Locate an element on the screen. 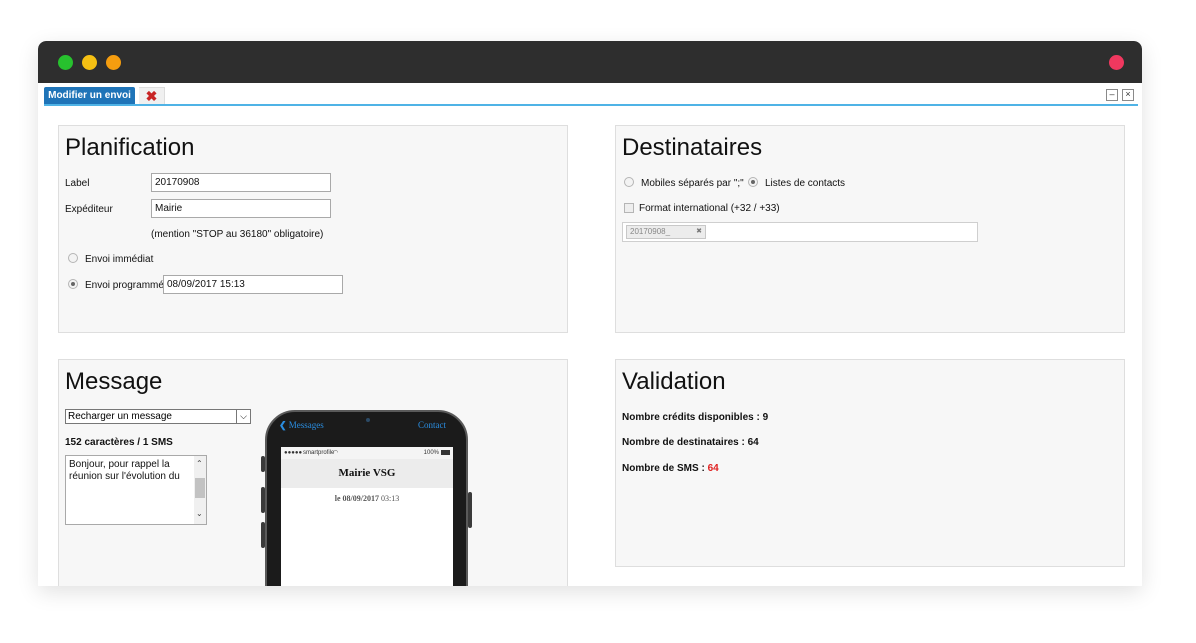 The height and width of the screenshot is (643, 1196). mobiles-label: Mobiles séparés par ";" is located at coordinates (692, 183).